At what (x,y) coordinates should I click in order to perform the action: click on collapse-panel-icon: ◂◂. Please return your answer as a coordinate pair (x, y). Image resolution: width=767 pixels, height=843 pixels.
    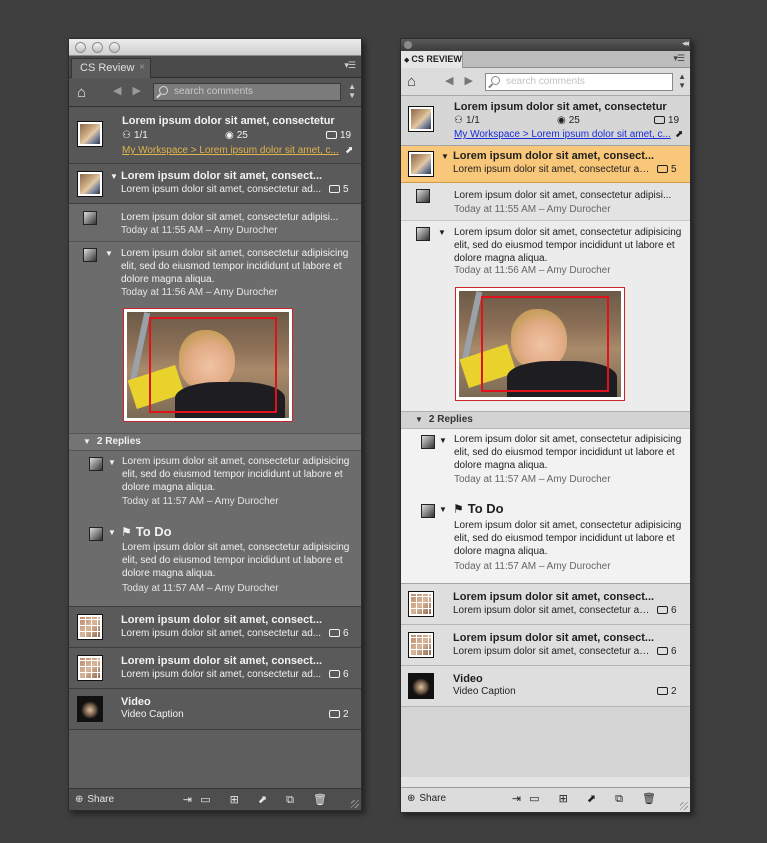
    Looking at the image, I should click on (685, 44).